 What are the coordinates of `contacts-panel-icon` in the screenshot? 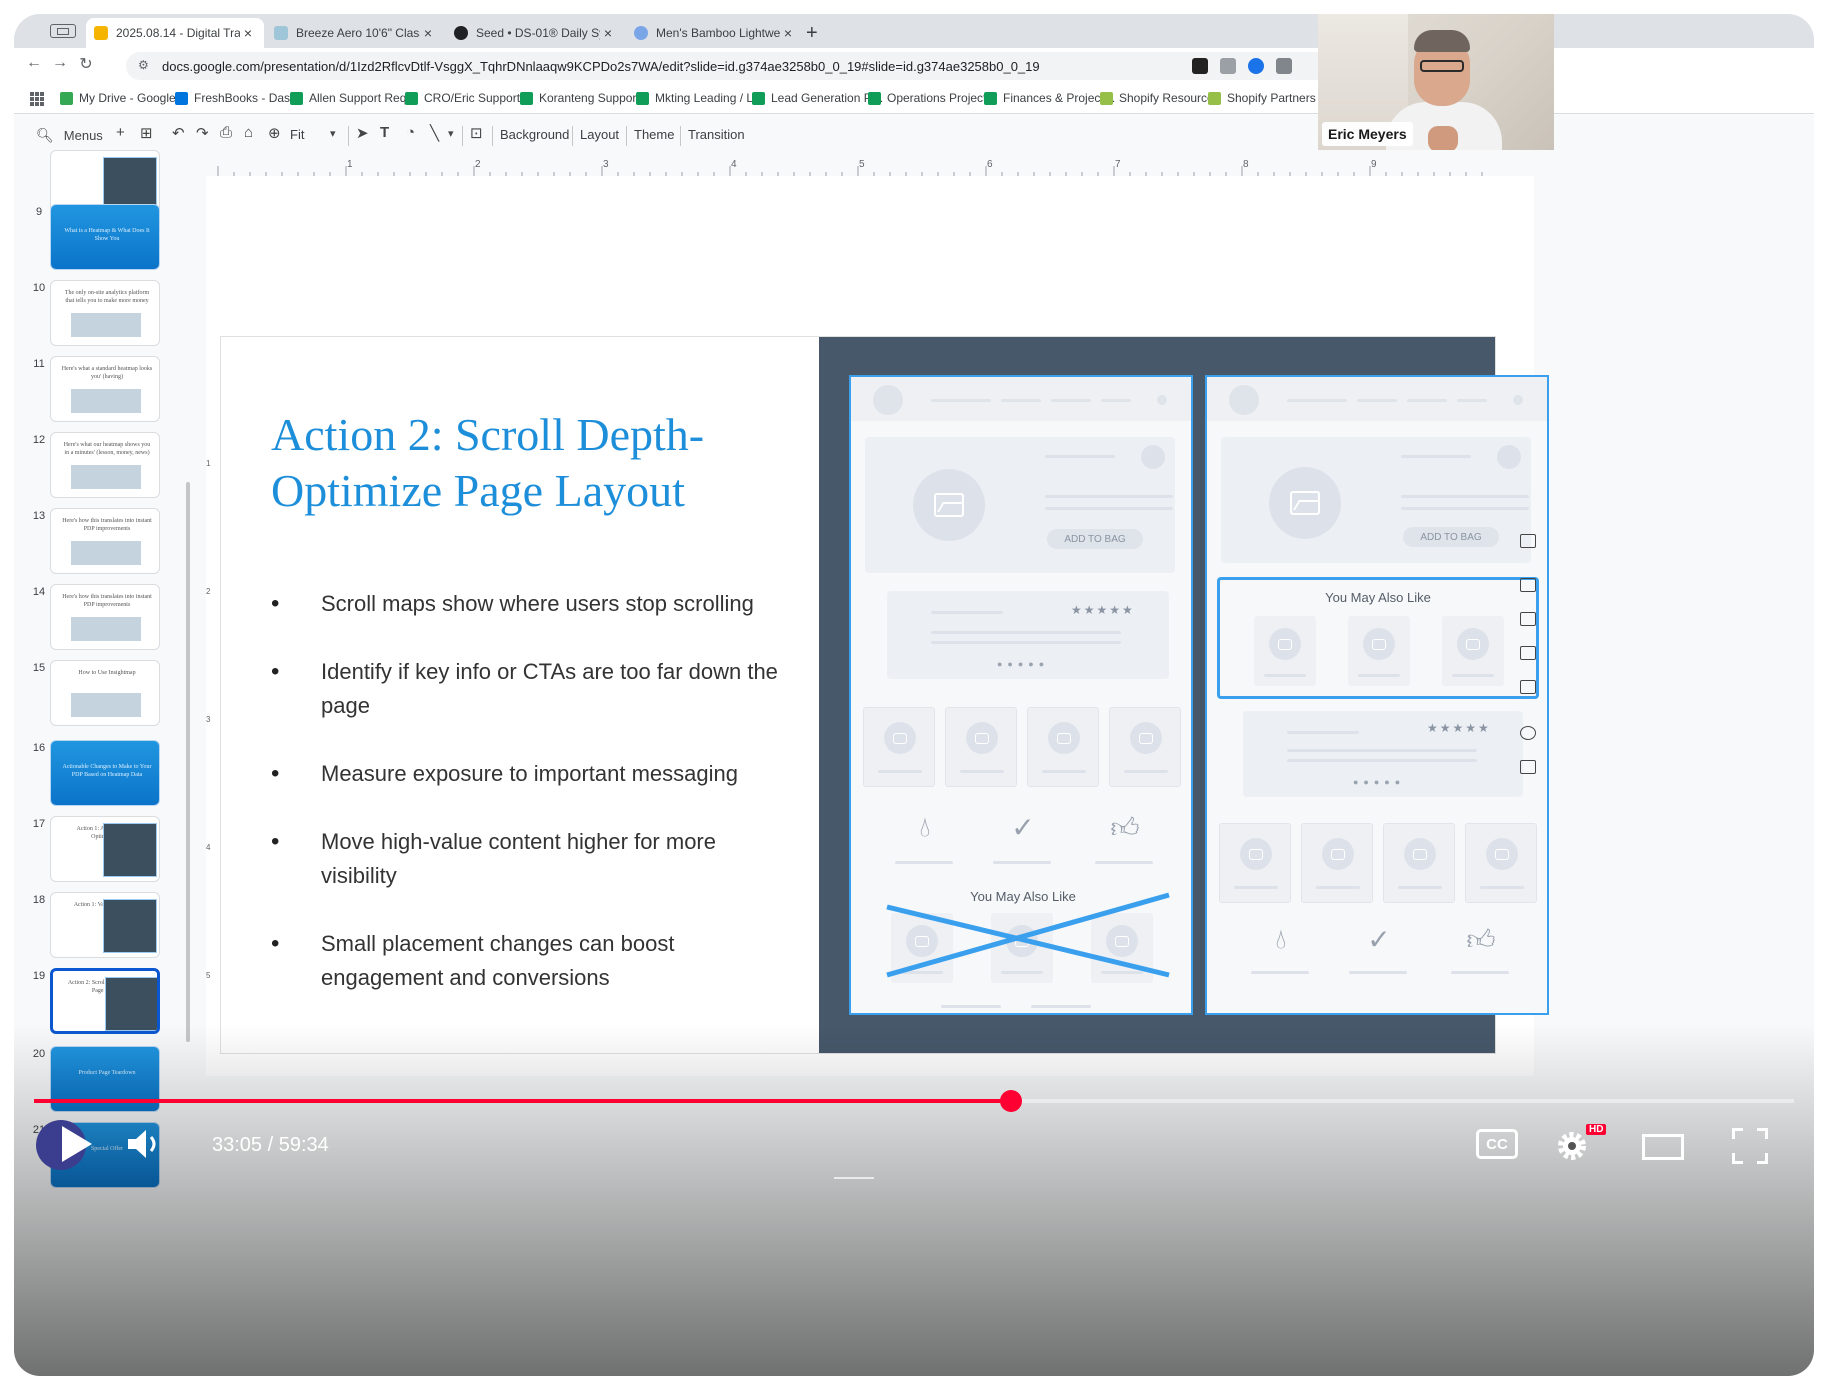 It's located at (1528, 653).